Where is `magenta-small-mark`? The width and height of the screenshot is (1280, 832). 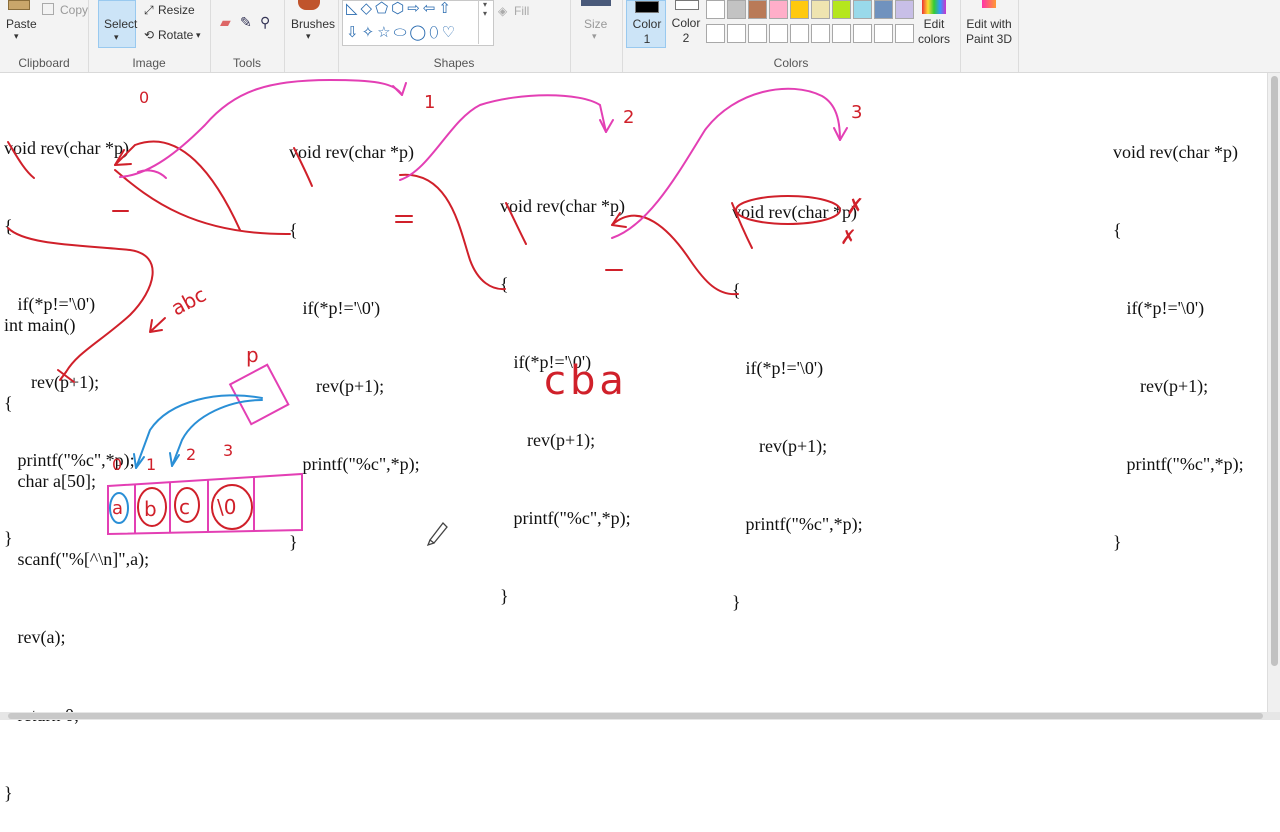 magenta-small-mark is located at coordinates (152, 174).